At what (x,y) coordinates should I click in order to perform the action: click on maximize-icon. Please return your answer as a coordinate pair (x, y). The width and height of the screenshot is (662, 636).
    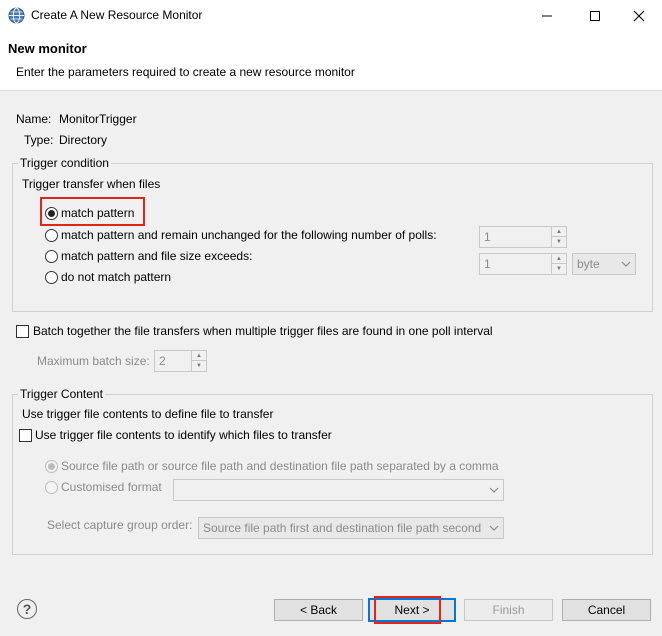
    Looking at the image, I should click on (595, 15).